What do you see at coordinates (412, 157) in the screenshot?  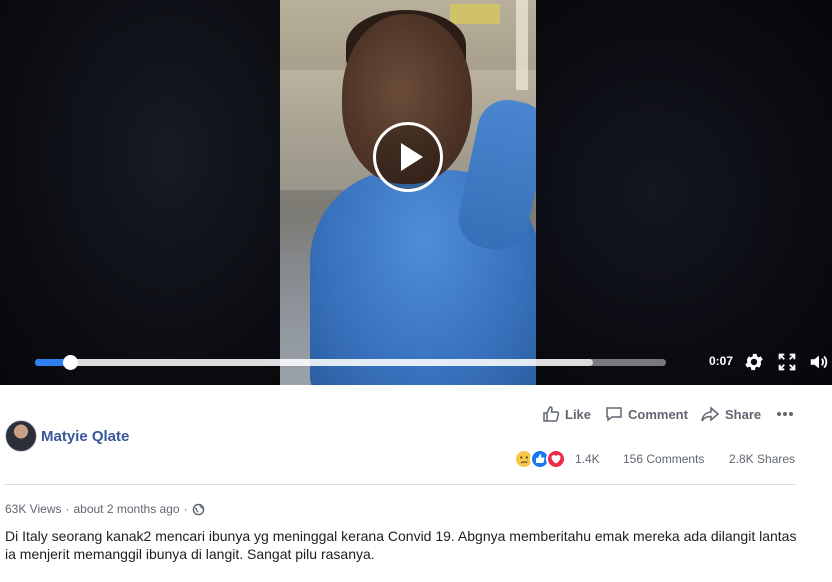 I see `play-icon` at bounding box center [412, 157].